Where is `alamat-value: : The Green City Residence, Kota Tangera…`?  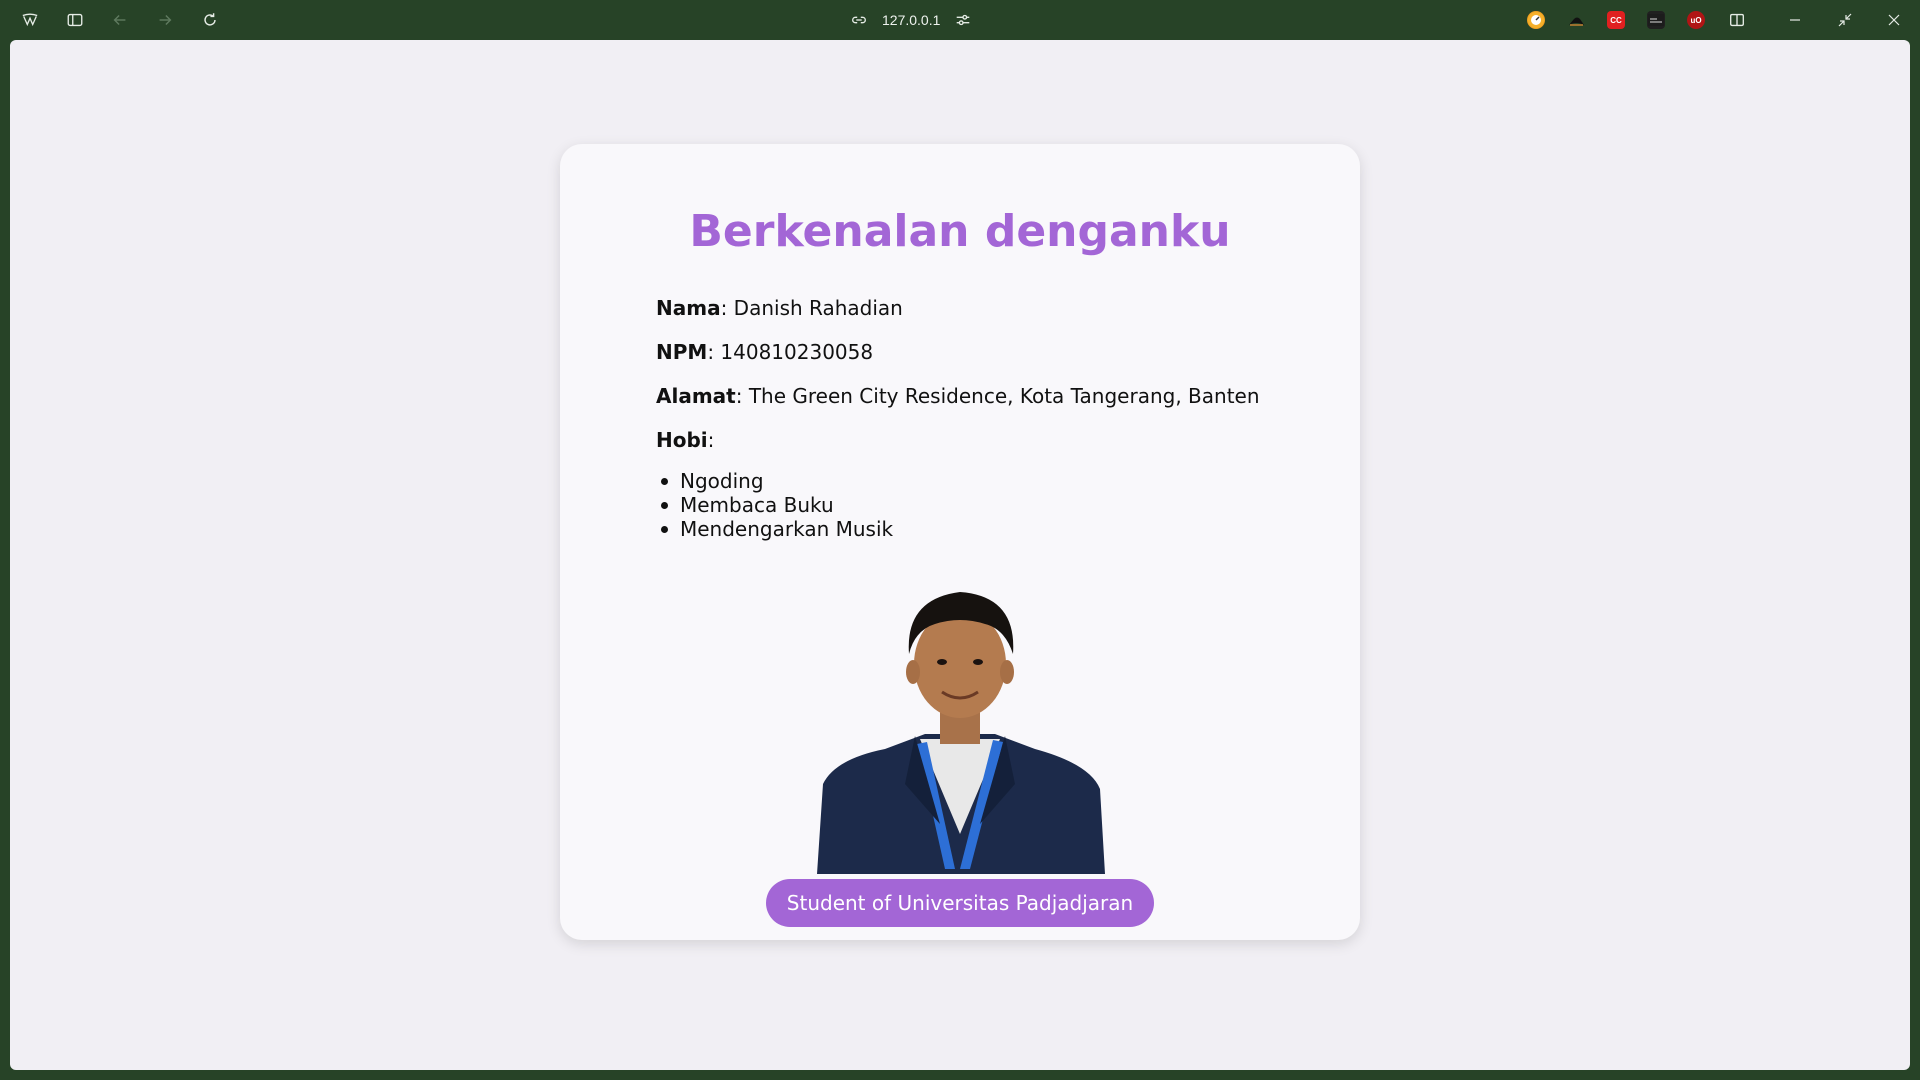
alamat-value: : The Green City Residence, Kota Tangera… is located at coordinates (997, 396).